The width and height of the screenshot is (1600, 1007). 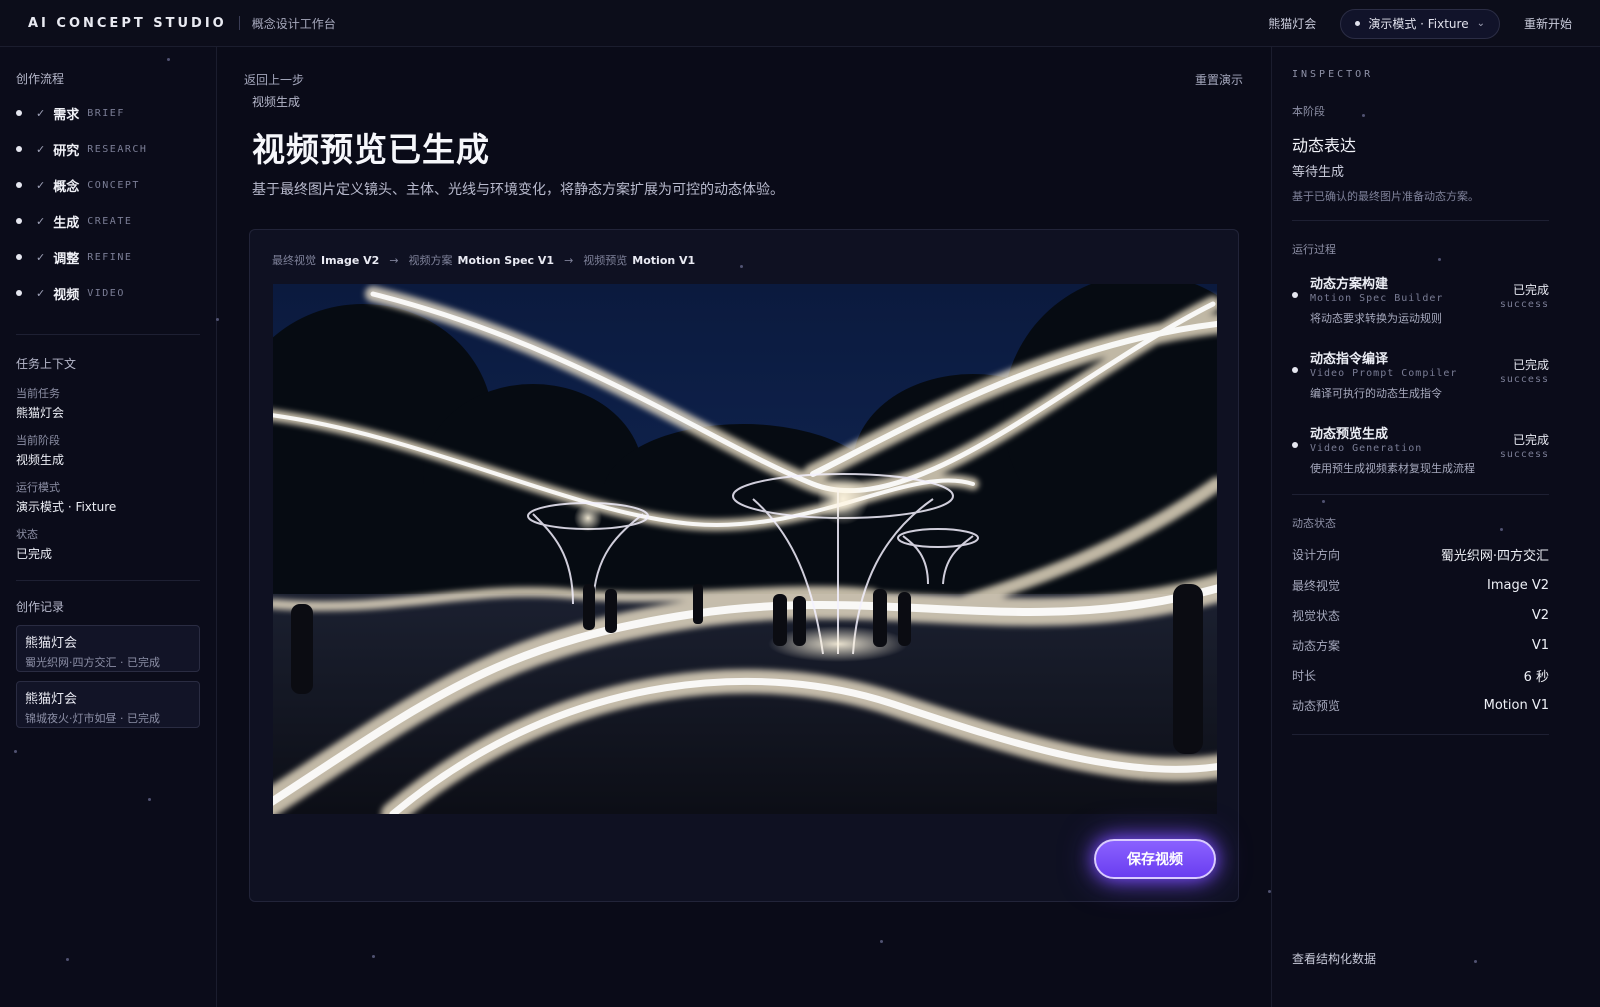 What do you see at coordinates (40, 460) in the screenshot?
I see `context-value-stage: 视频生成` at bounding box center [40, 460].